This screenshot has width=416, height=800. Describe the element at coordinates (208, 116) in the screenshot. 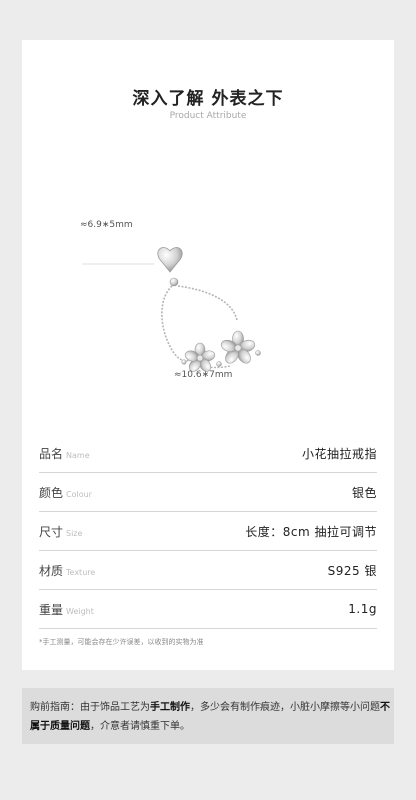

I see `page-subtitle: Product Attribute` at that location.